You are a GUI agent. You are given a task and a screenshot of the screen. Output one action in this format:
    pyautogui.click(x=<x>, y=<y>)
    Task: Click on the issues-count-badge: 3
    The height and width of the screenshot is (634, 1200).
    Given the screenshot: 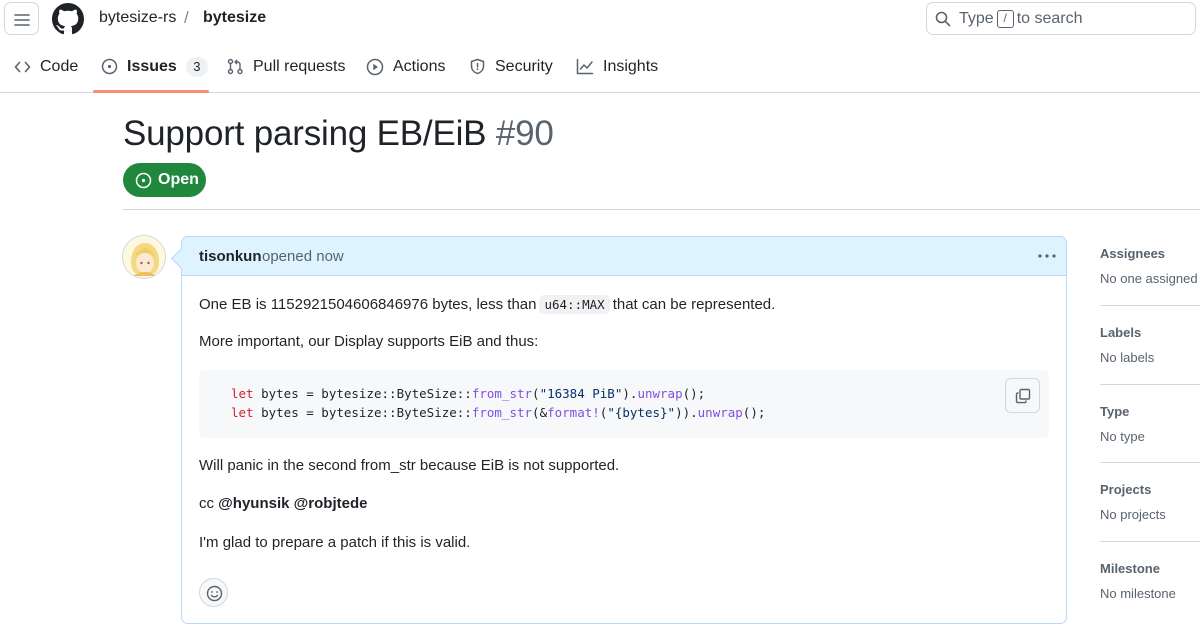 What is the action you would take?
    pyautogui.click(x=196, y=66)
    